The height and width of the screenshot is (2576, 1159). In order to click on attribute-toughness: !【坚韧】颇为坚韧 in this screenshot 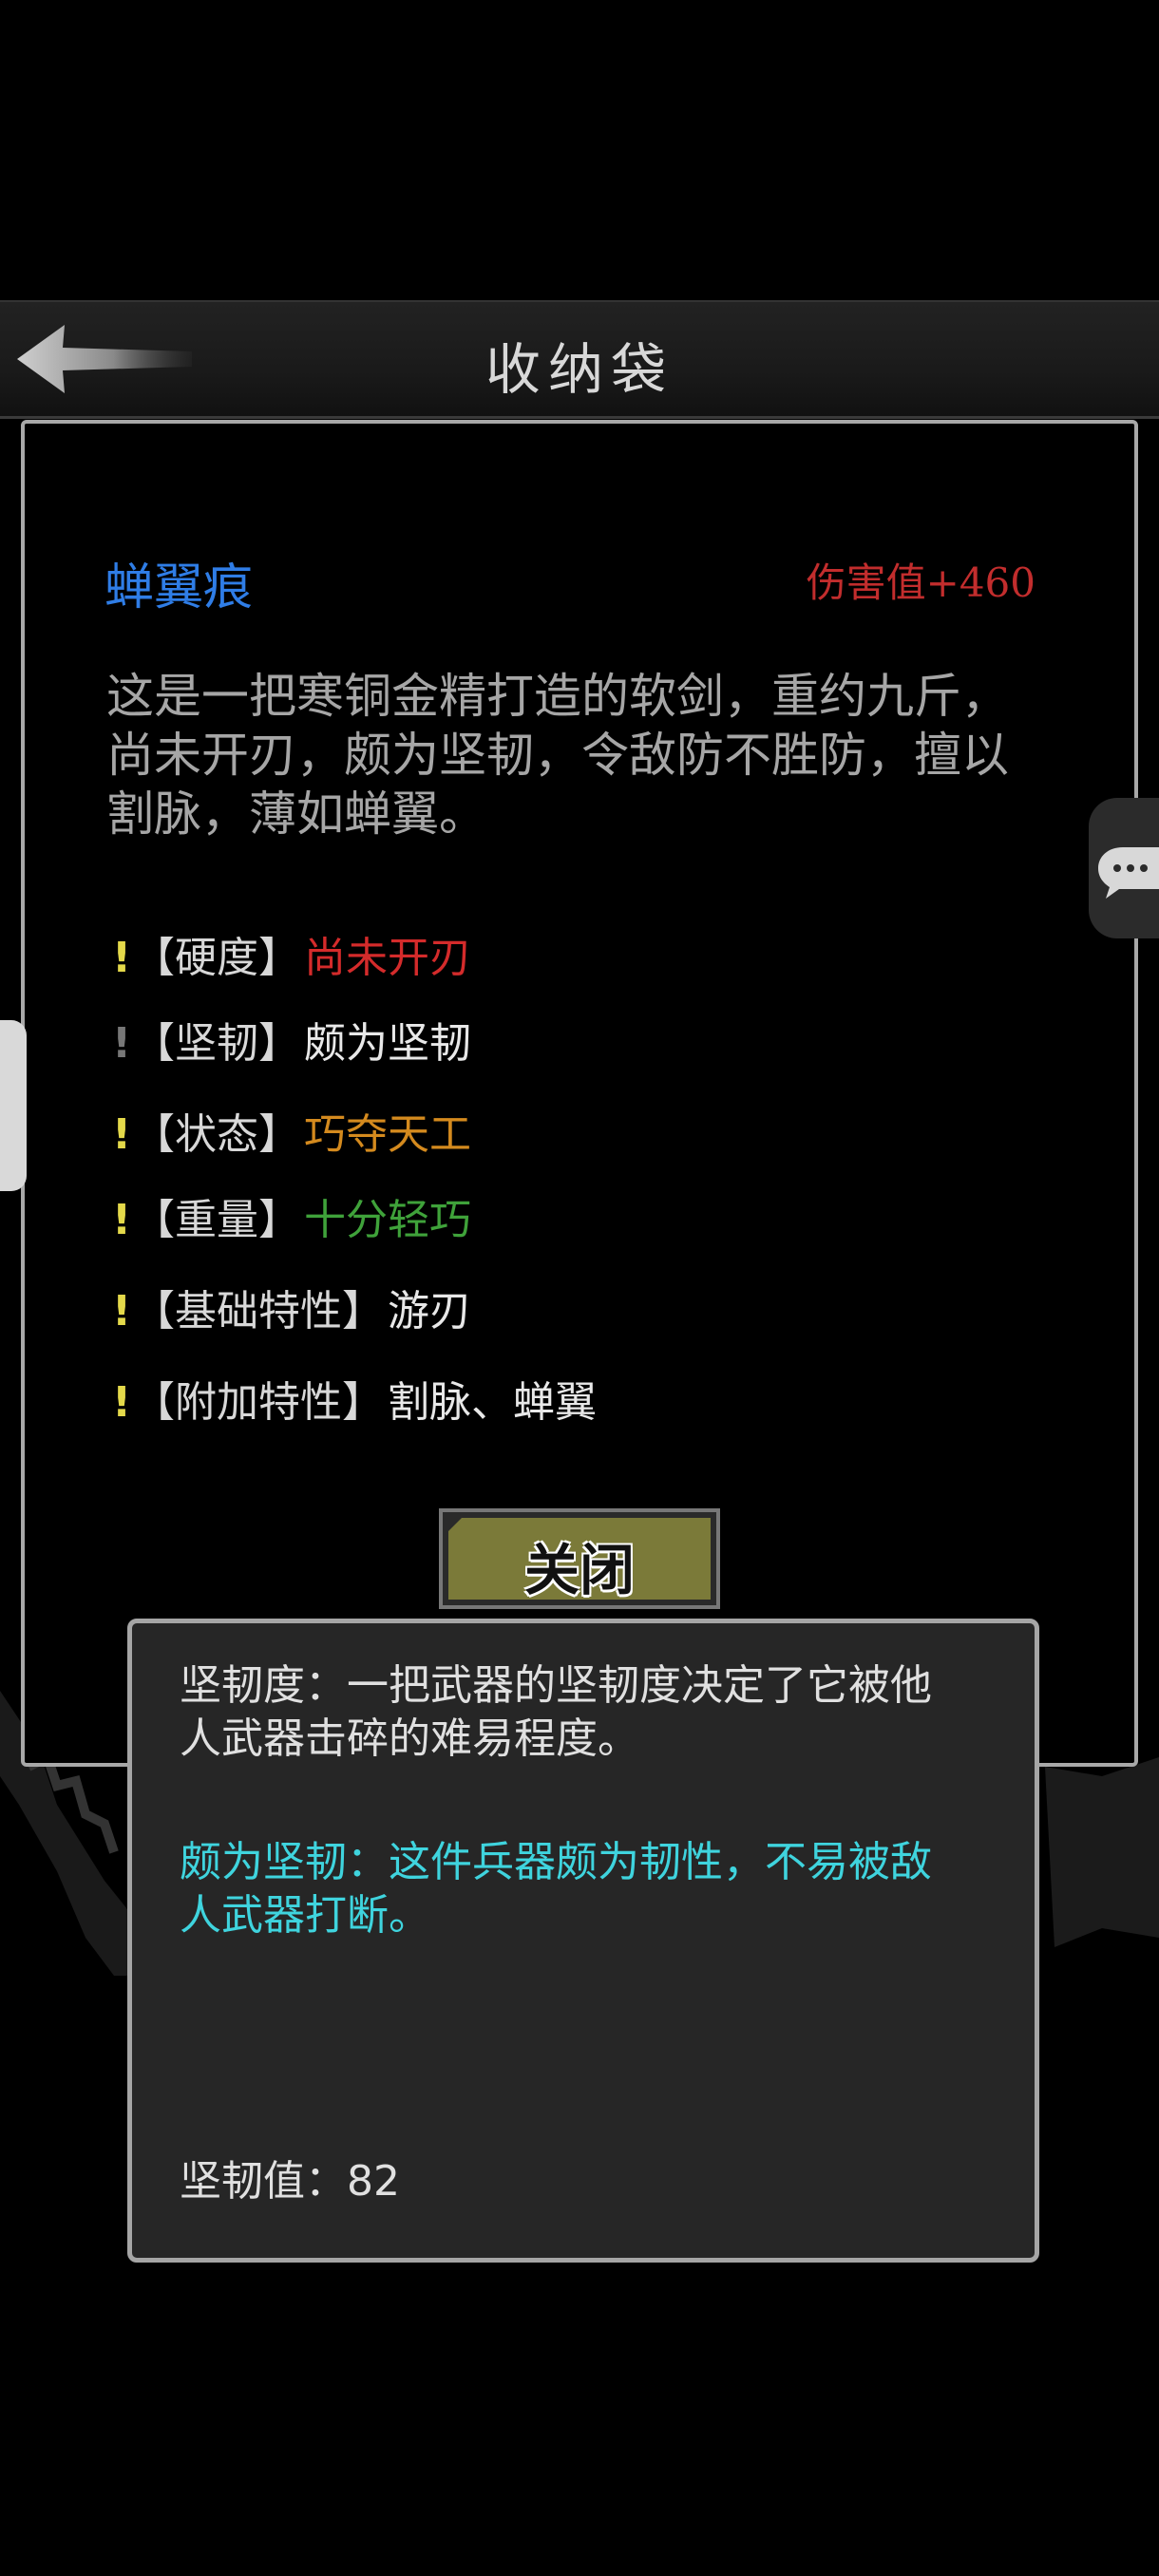, I will do `click(291, 1044)`.